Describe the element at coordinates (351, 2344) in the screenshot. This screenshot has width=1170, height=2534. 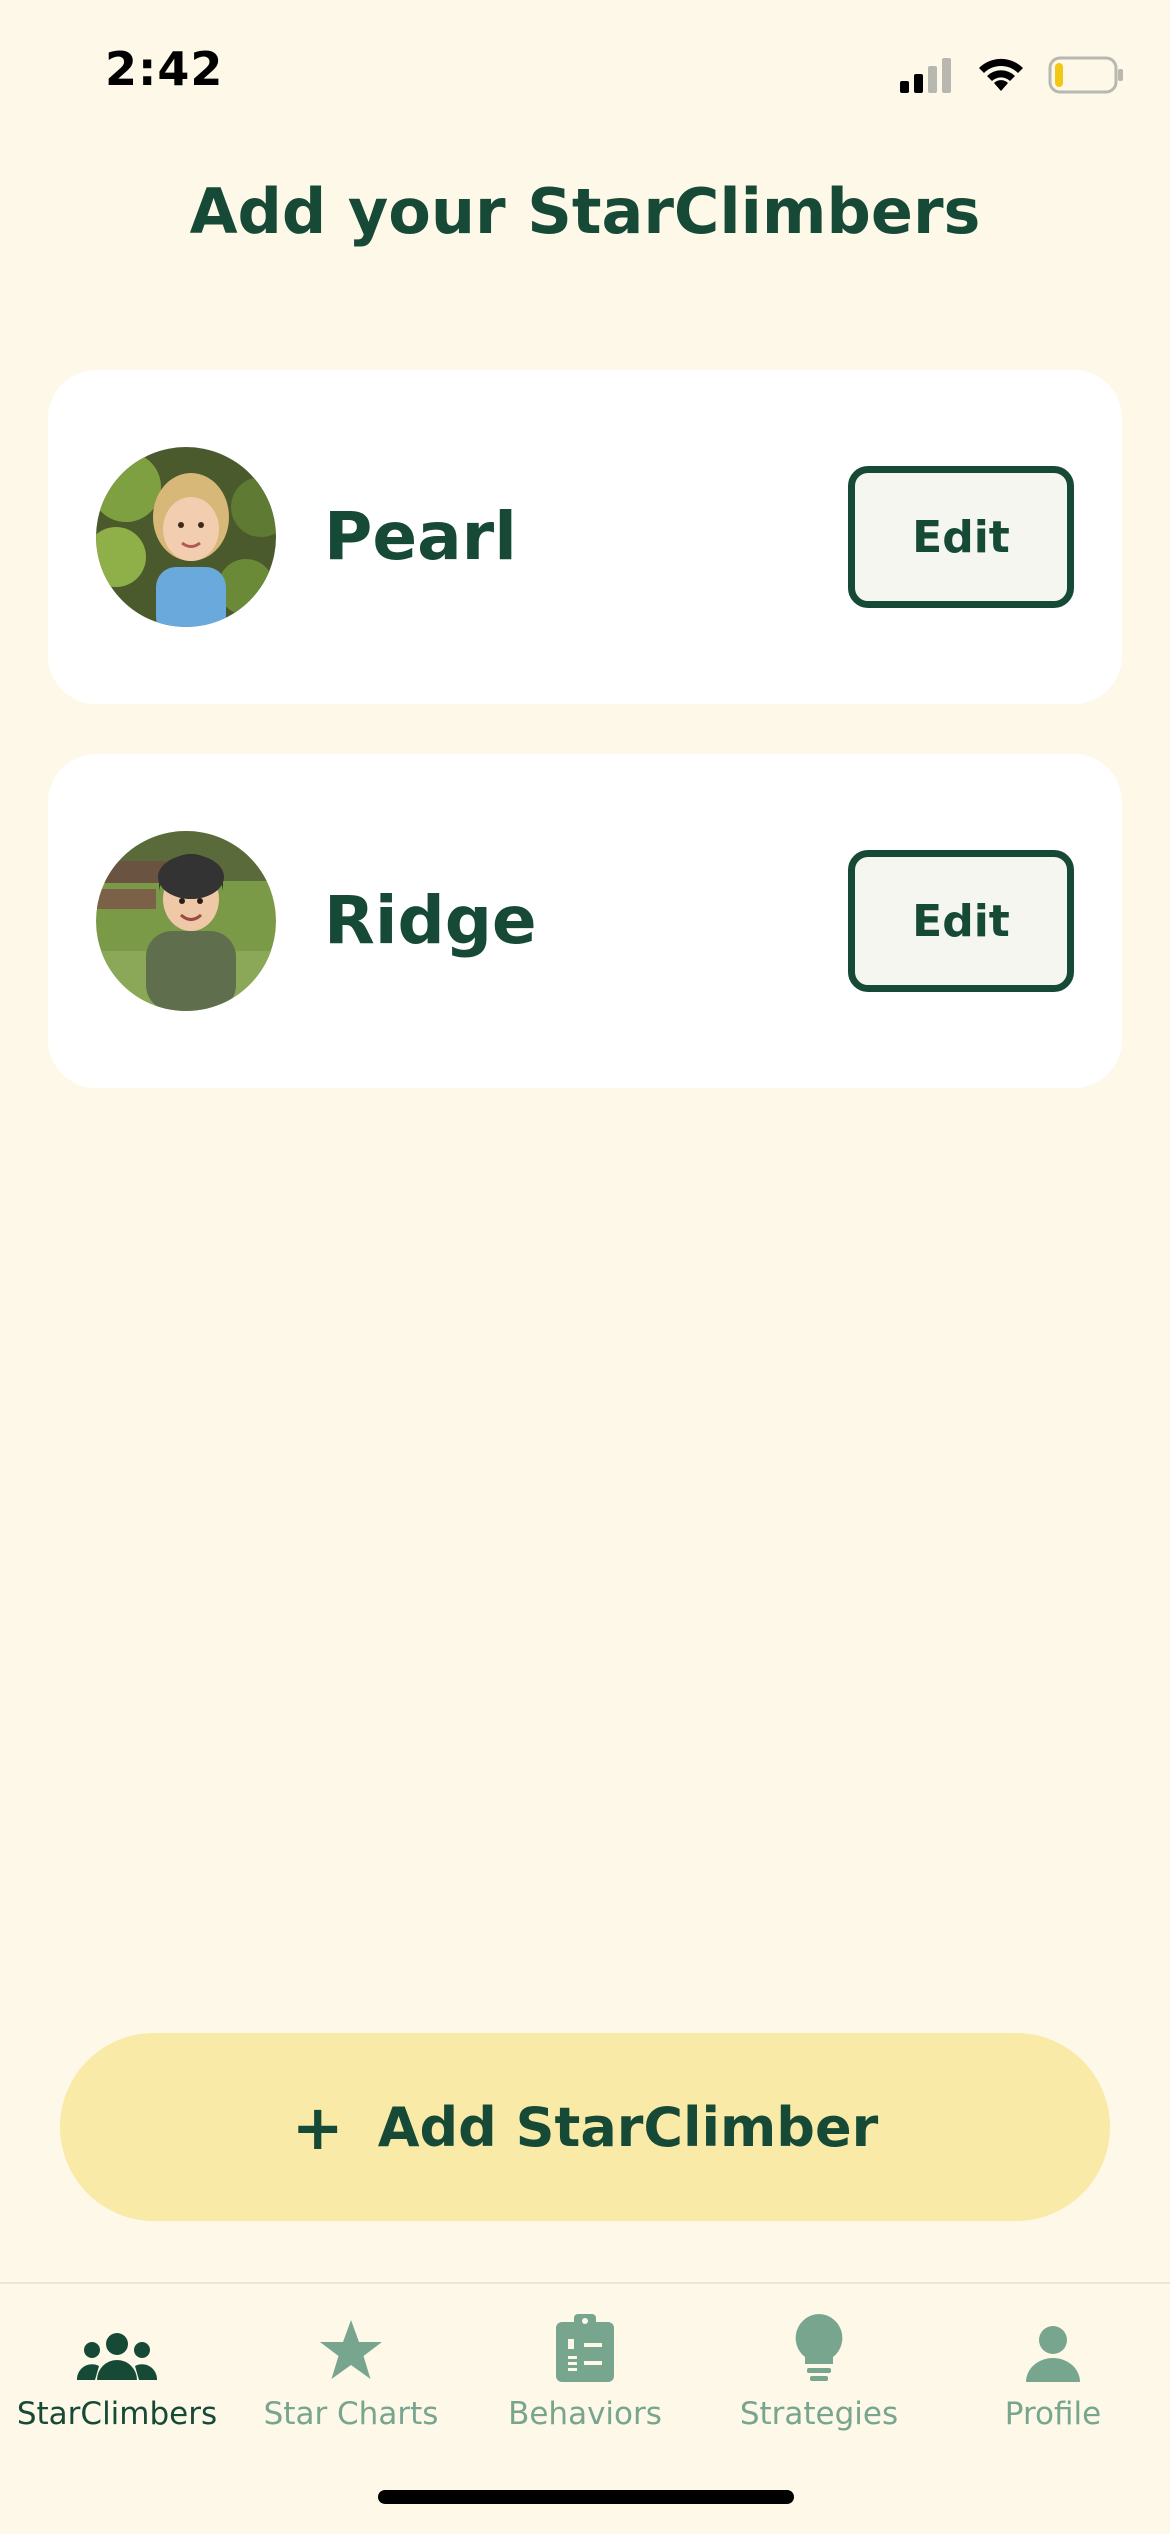
I see `star-icon` at that location.